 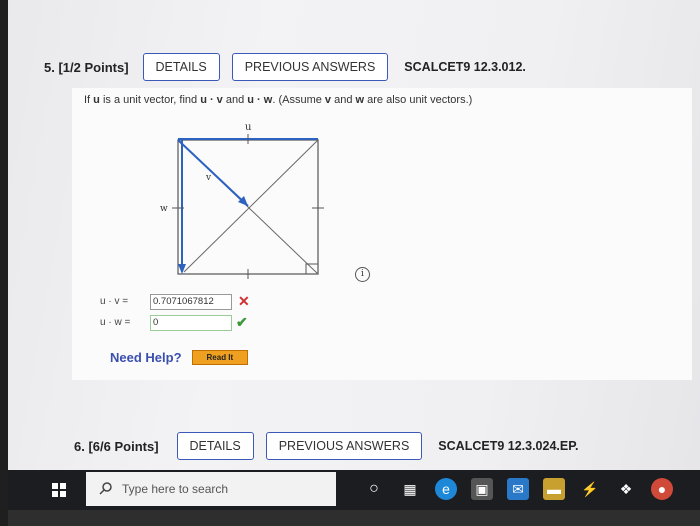 What do you see at coordinates (59, 490) in the screenshot?
I see `windows-start-icon` at bounding box center [59, 490].